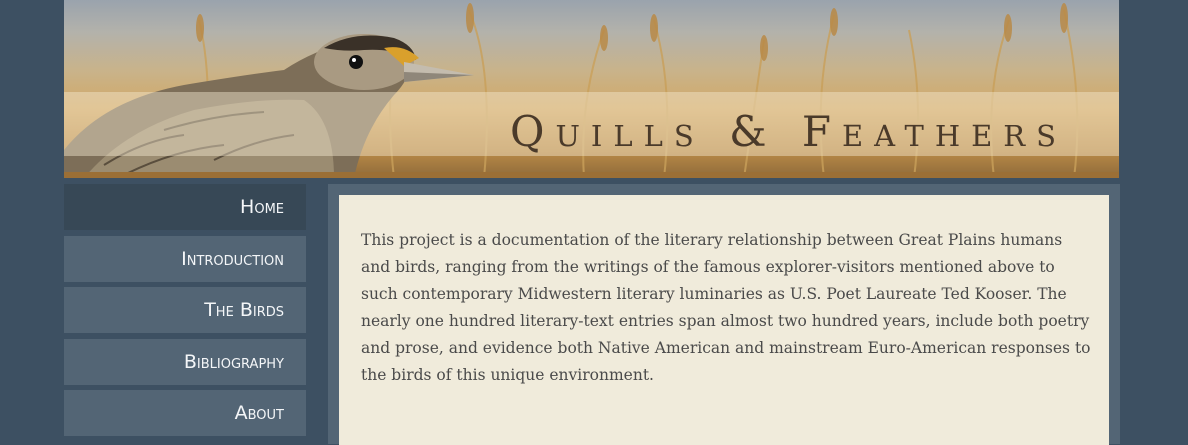 The image size is (1188, 445). What do you see at coordinates (185, 413) in the screenshot?
I see `nav-item-about: About` at bounding box center [185, 413].